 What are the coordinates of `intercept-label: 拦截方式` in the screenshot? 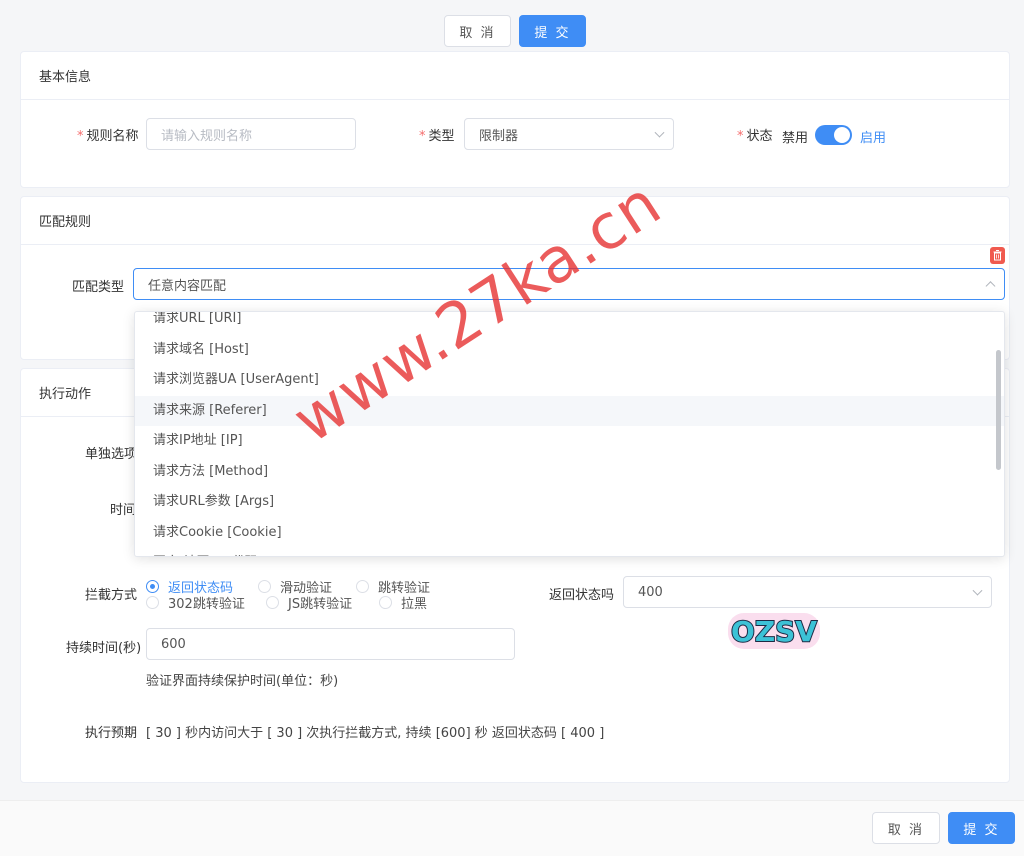 It's located at (111, 595).